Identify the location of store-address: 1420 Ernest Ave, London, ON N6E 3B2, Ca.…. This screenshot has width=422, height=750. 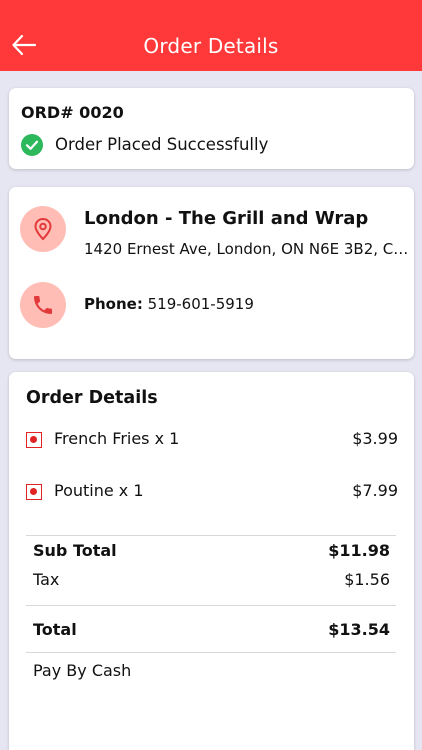
(248, 249).